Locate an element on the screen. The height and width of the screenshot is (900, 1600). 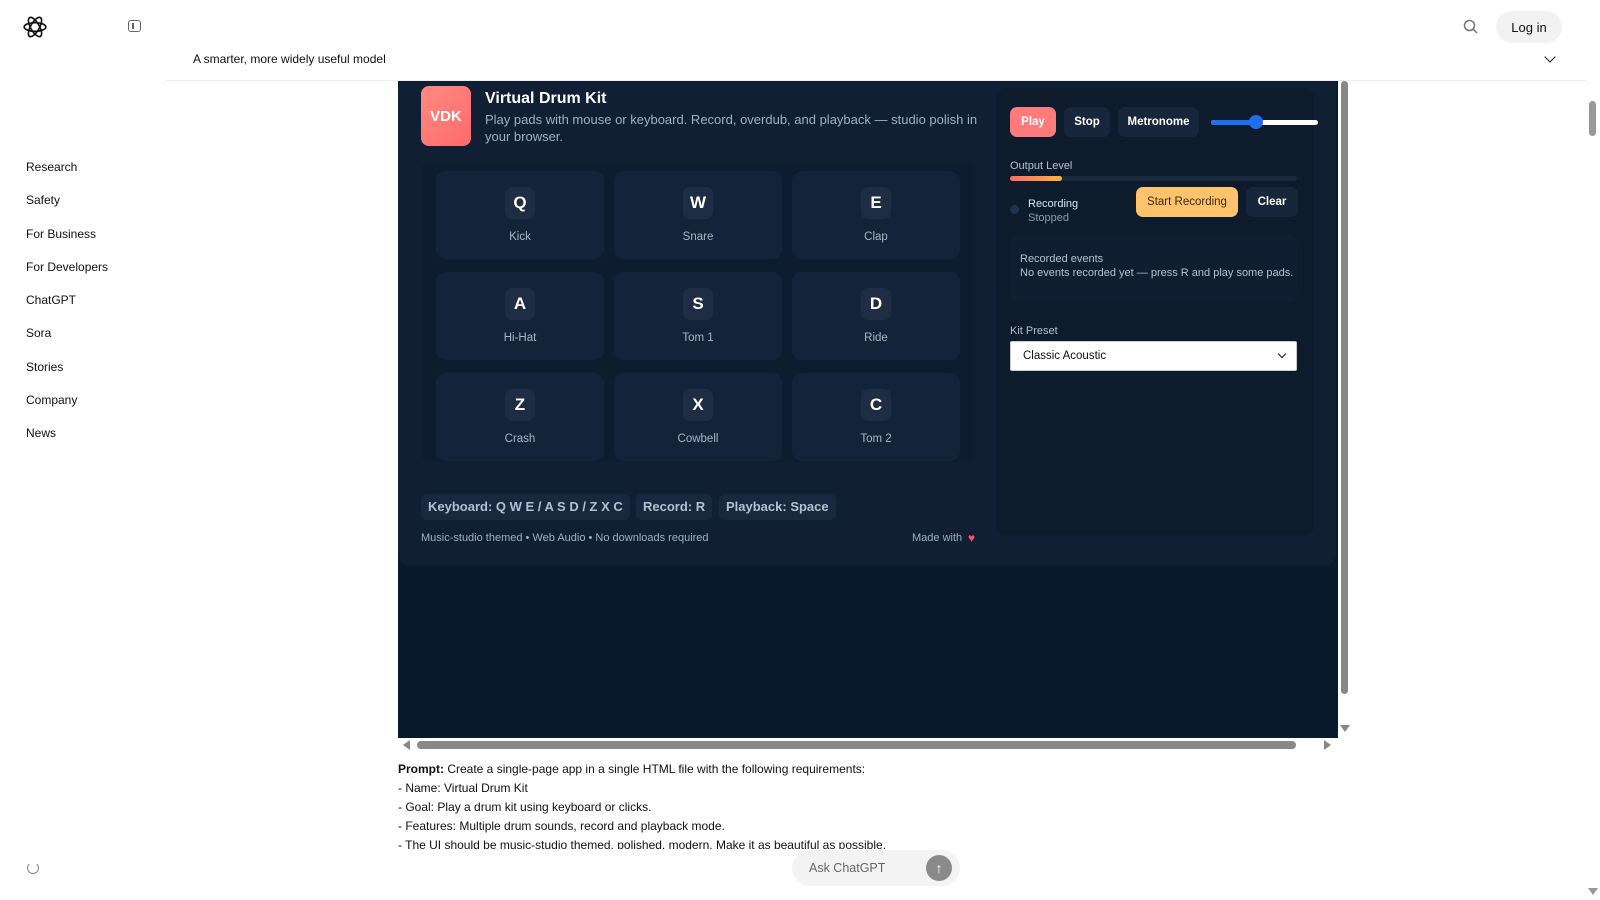
pad-key: Q is located at coordinates (520, 203).